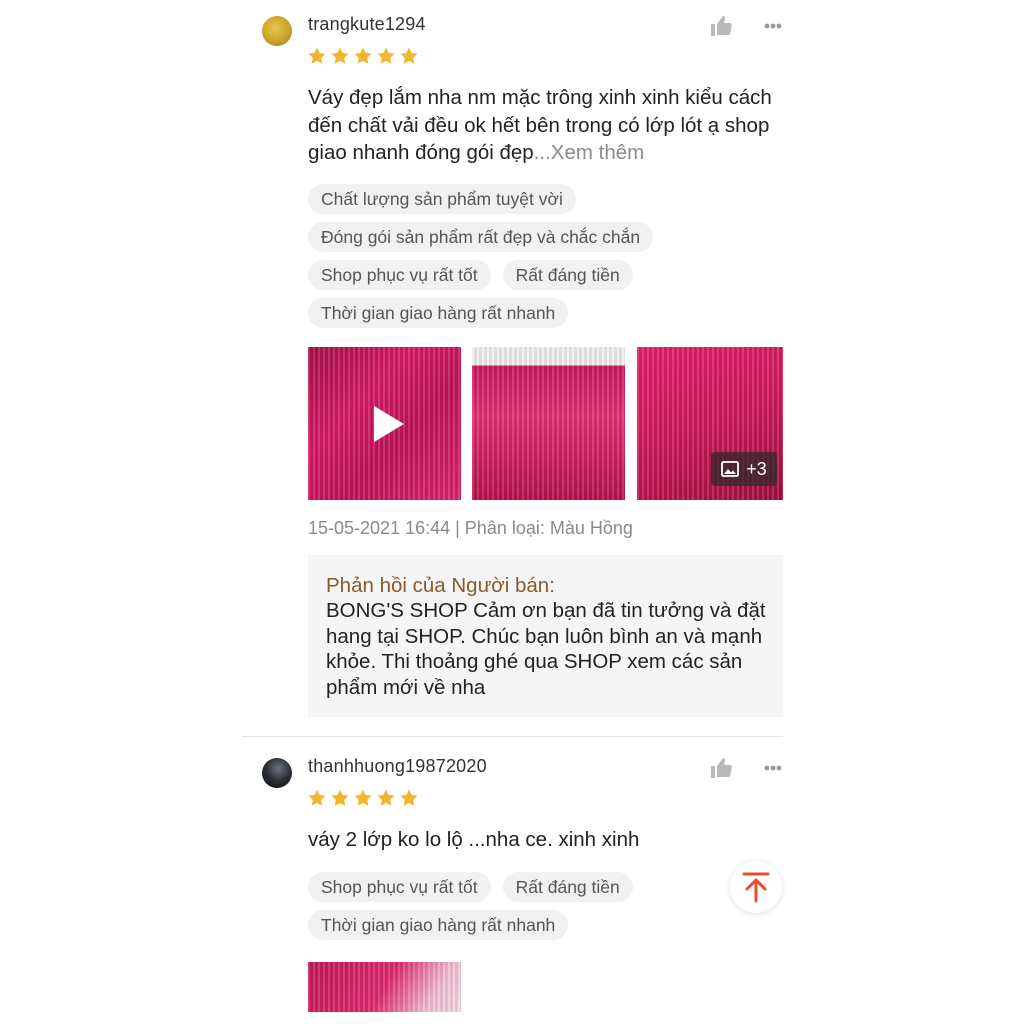 This screenshot has height=1024, width=1024. What do you see at coordinates (756, 468) in the screenshot?
I see `more-media-count: +3` at bounding box center [756, 468].